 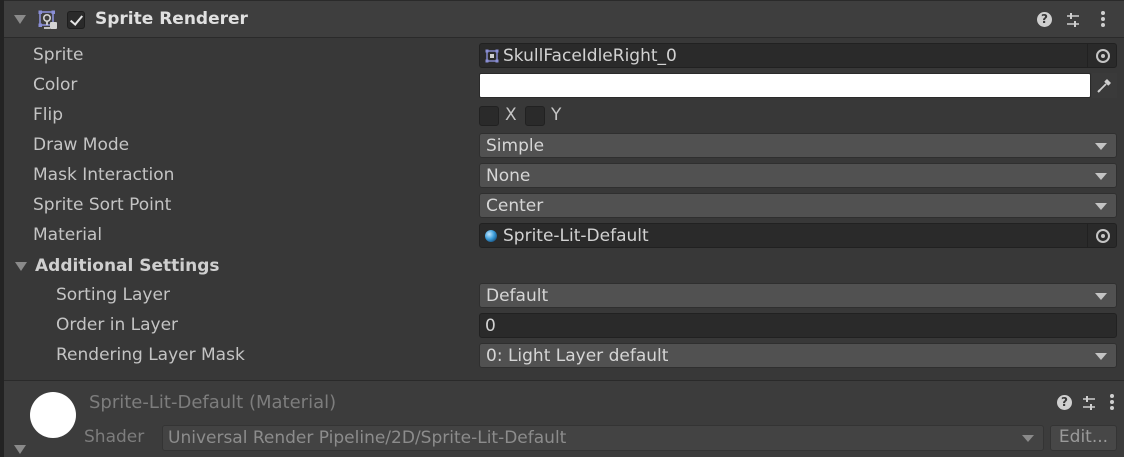 What do you see at coordinates (798, 55) in the screenshot?
I see `sprite-field: SkullFaceIdleRight_0` at bounding box center [798, 55].